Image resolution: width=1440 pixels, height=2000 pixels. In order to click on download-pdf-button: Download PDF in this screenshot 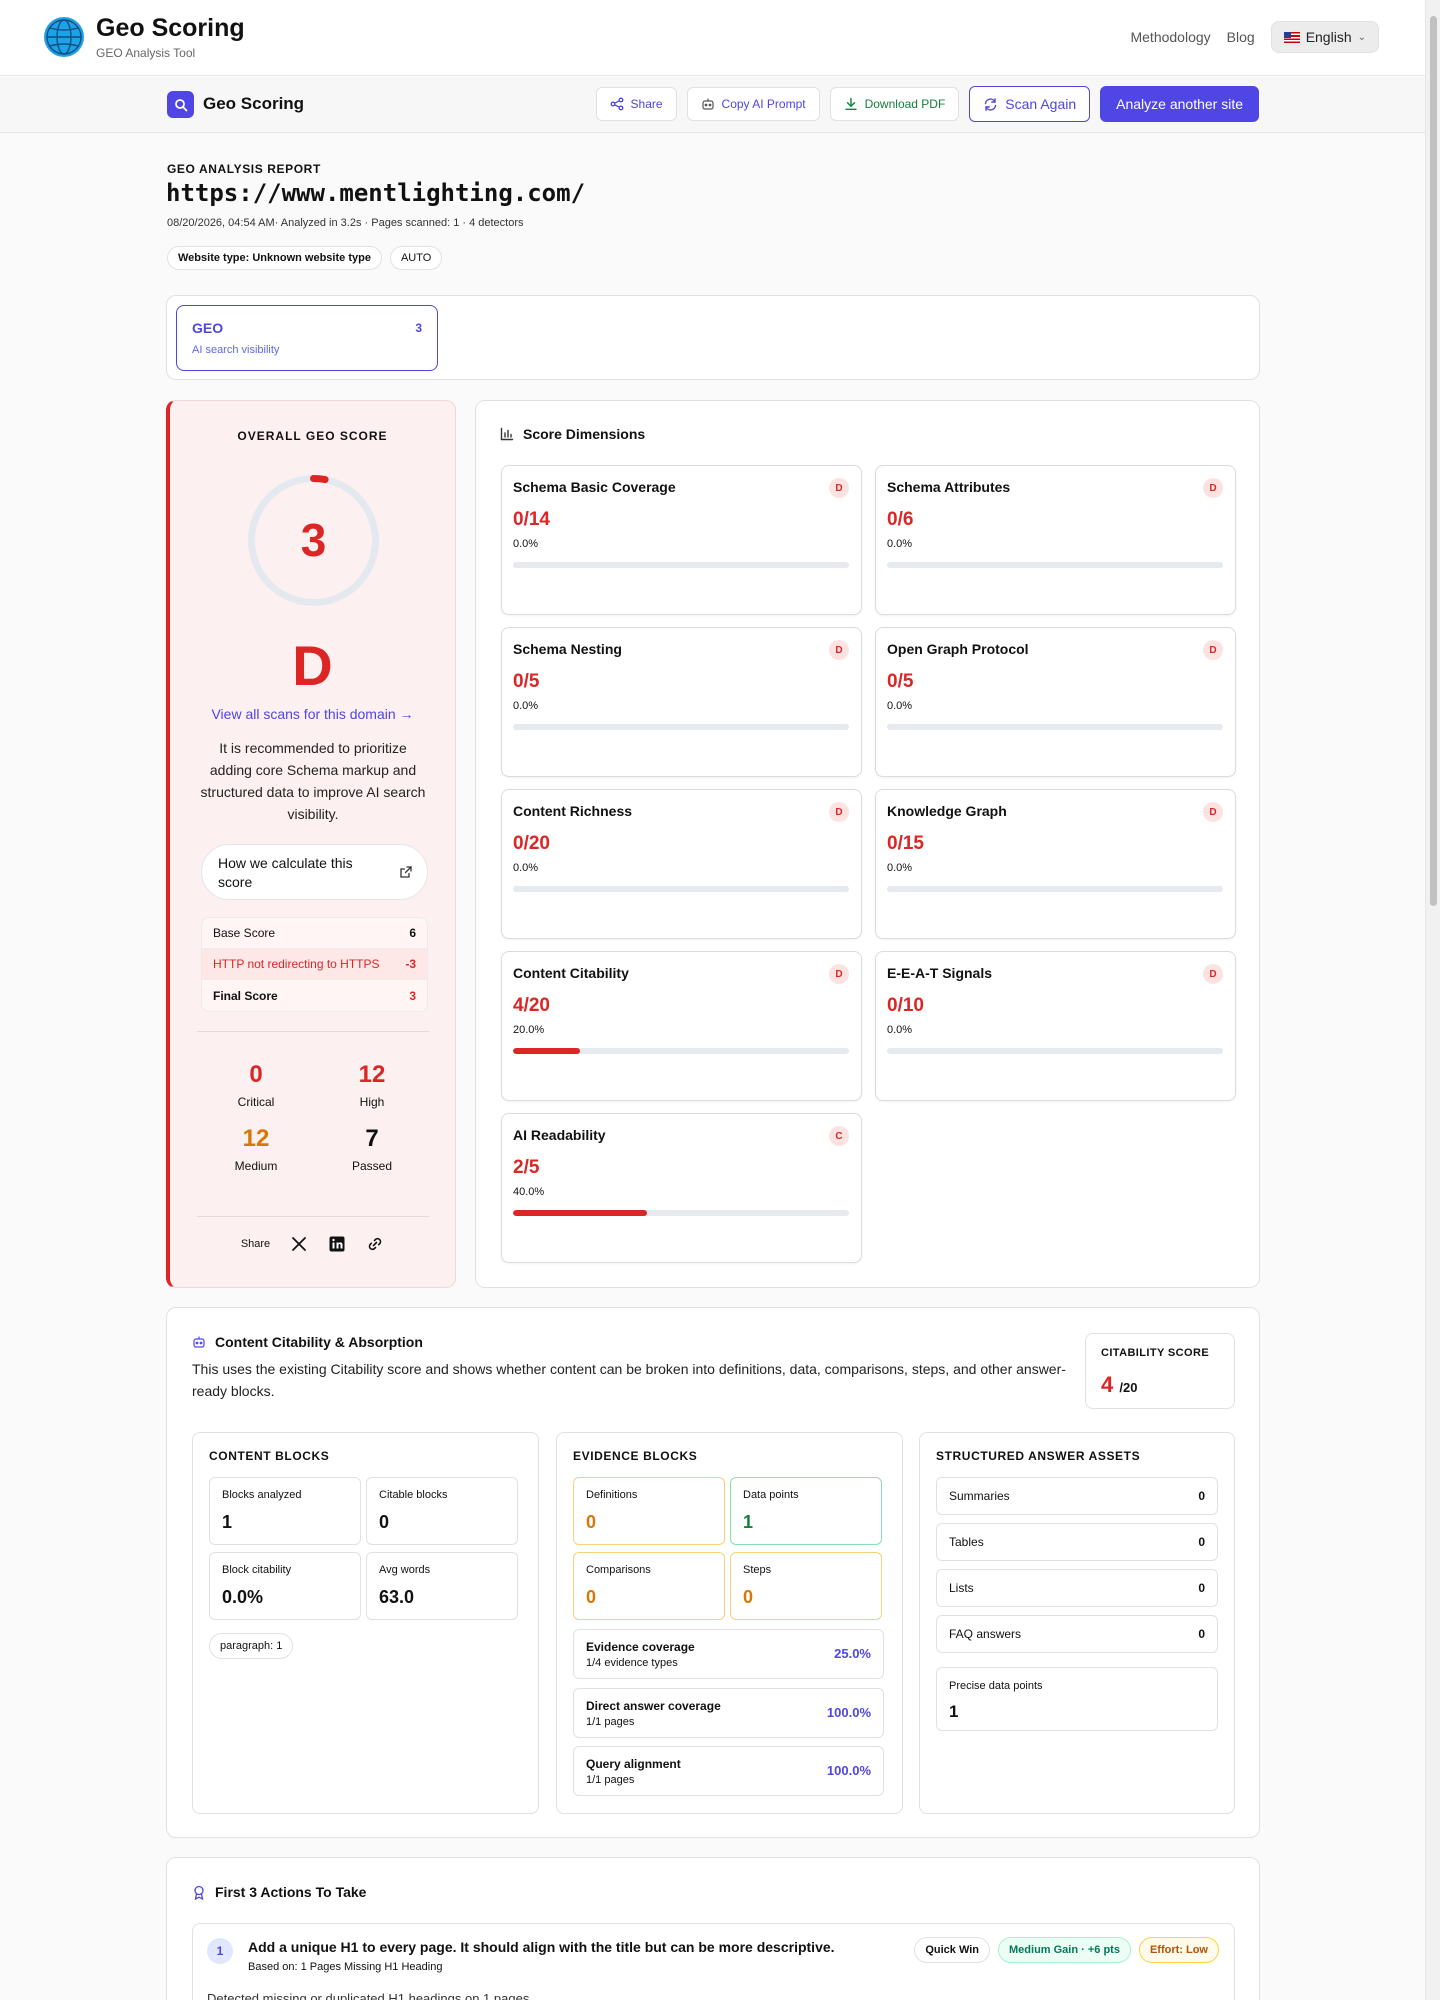, I will do `click(894, 104)`.